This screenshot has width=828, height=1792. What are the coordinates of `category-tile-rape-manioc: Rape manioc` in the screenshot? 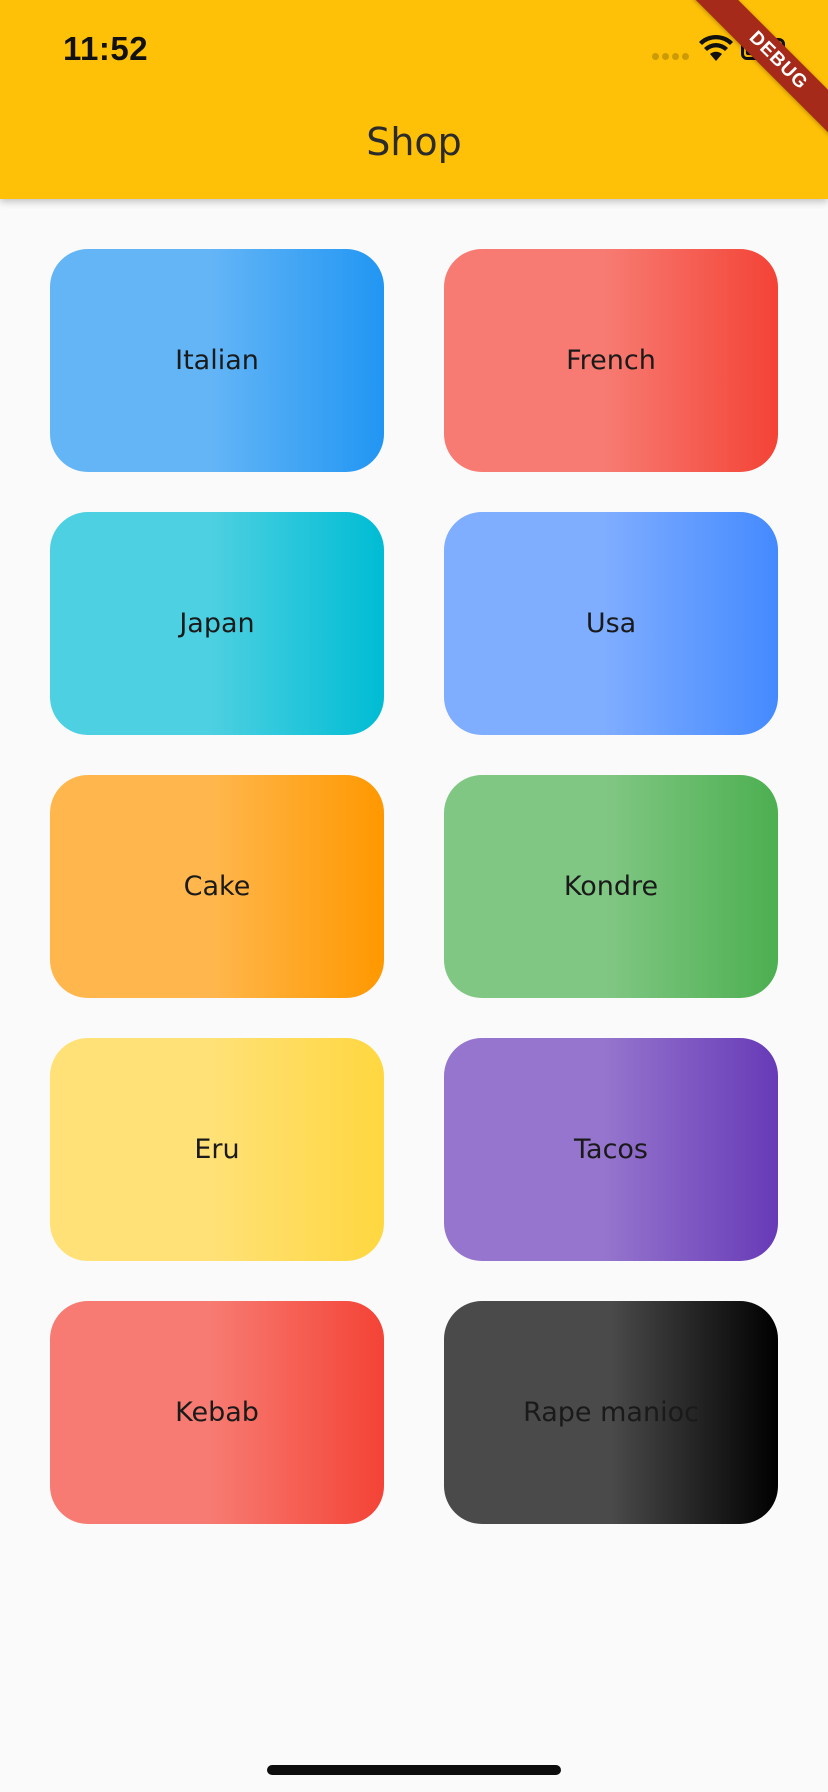 It's located at (611, 1412).